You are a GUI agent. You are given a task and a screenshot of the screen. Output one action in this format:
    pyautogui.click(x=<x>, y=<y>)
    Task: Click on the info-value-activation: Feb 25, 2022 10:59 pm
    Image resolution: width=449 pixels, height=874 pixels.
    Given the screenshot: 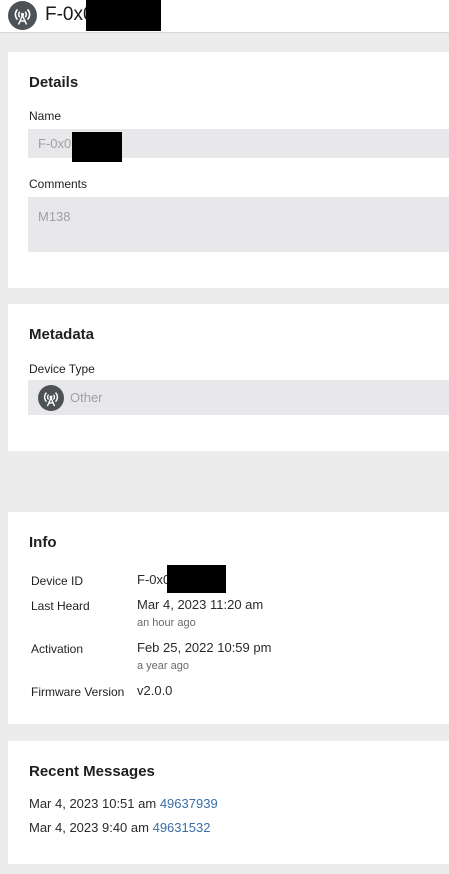 What is the action you would take?
    pyautogui.click(x=204, y=647)
    